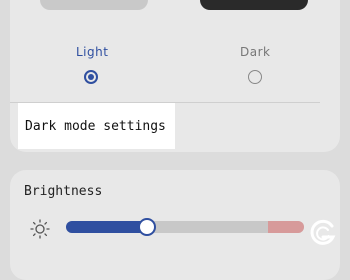 This screenshot has height=280, width=350. I want to click on brightness-slider-fill, so click(106, 227).